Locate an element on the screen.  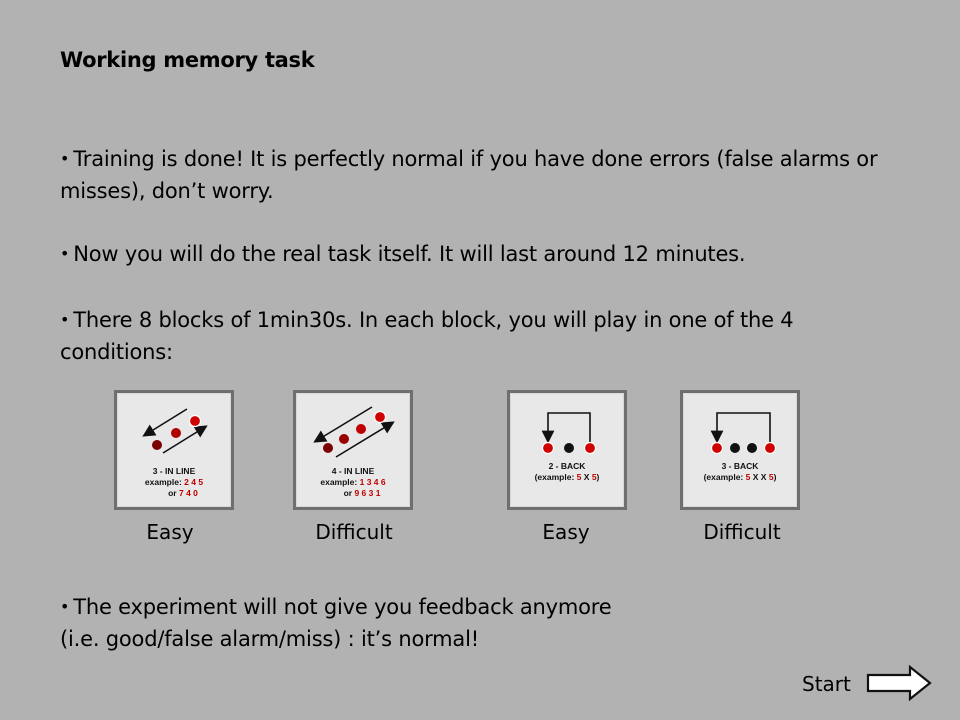
condition-card-3-back: 3 - BACK (example: 5 X X 5) is located at coordinates (740, 450).